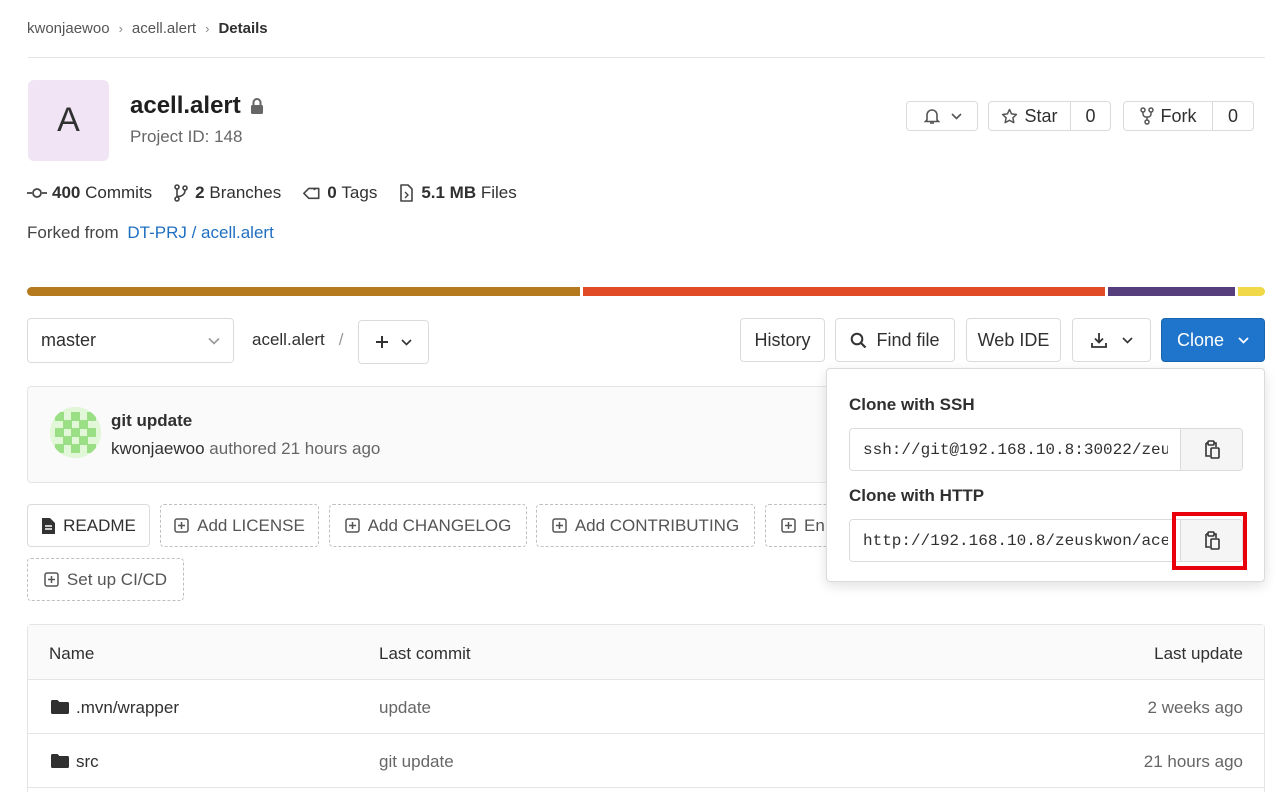 The width and height of the screenshot is (1282, 792). Describe the element at coordinates (37, 193) in the screenshot. I see `commit-icon` at that location.